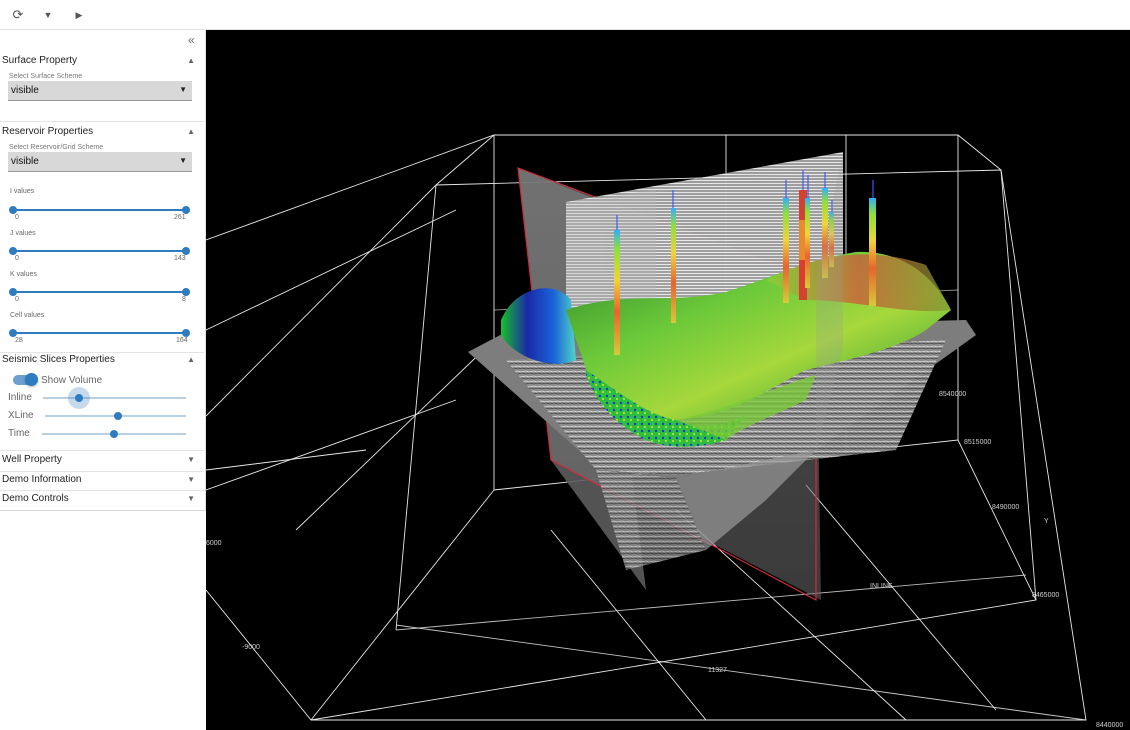  I want to click on reservoir-scheme-label: Select Reservoir/Grid Scheme, so click(56, 147).